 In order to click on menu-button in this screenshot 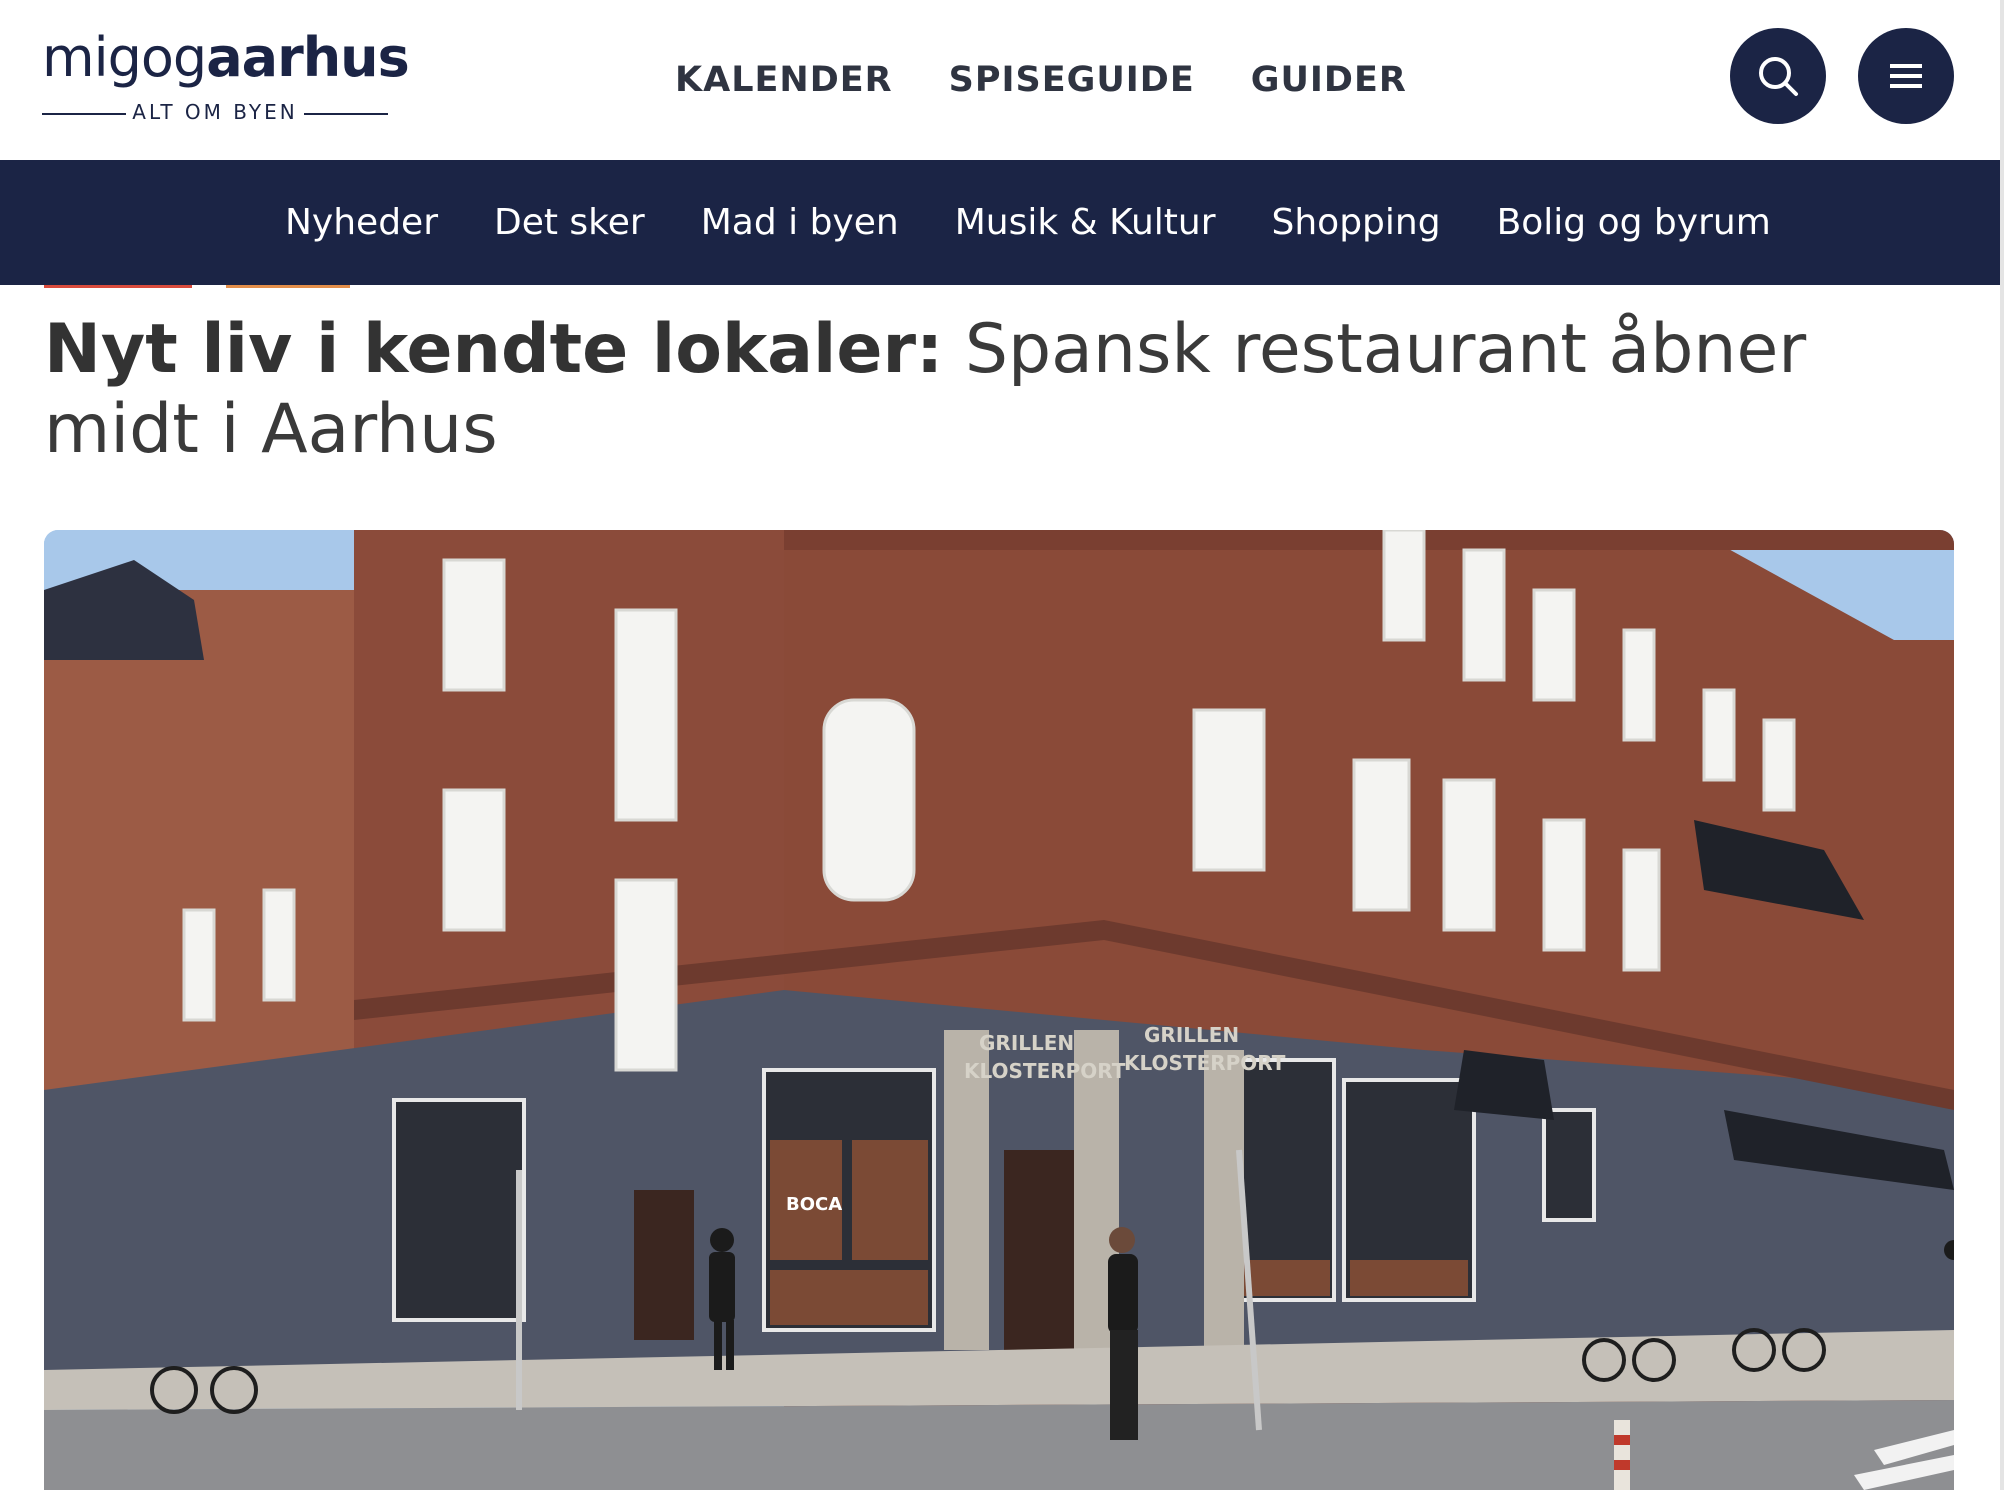, I will do `click(1906, 76)`.